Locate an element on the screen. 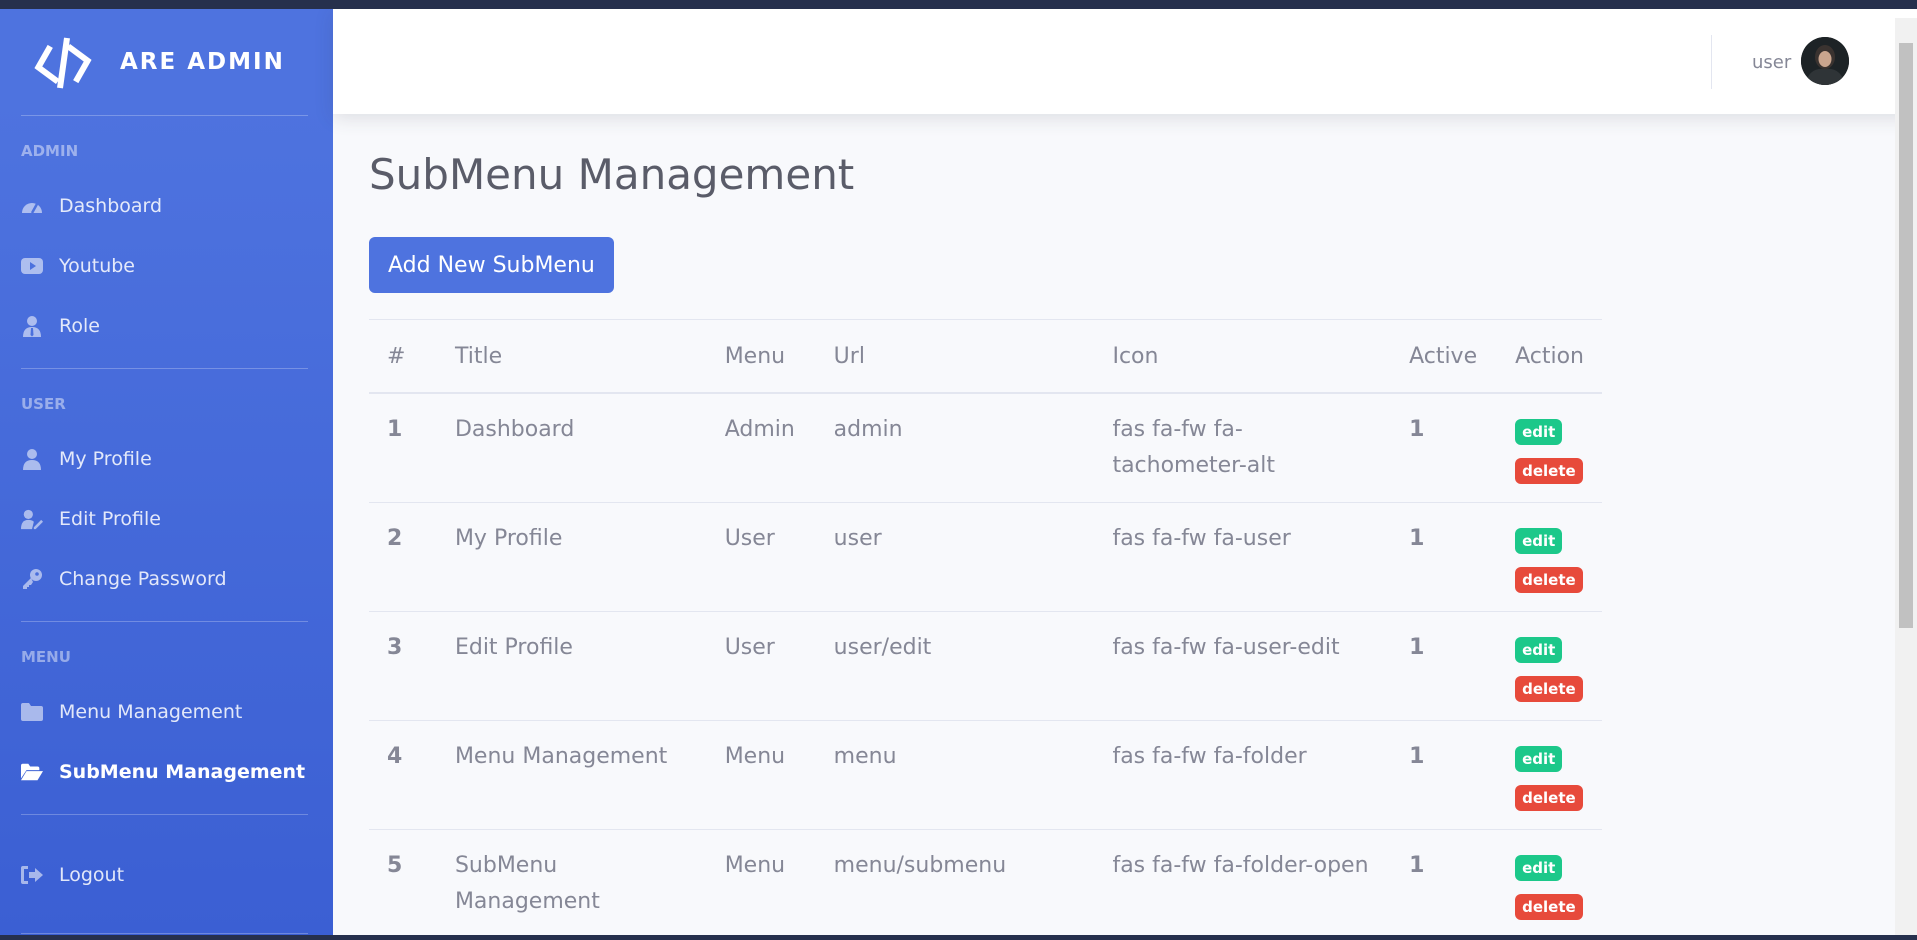  sidebar-item-label: Edit Profile is located at coordinates (110, 519).